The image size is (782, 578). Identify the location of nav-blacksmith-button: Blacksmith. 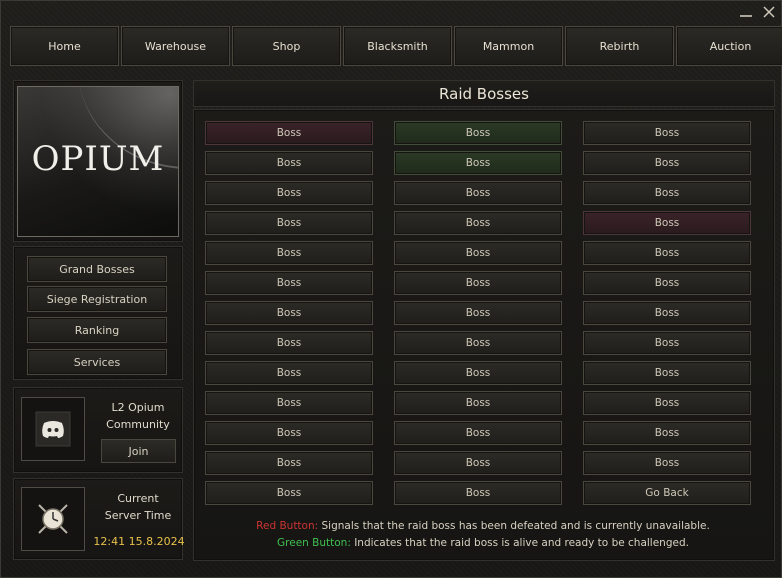
(397, 46).